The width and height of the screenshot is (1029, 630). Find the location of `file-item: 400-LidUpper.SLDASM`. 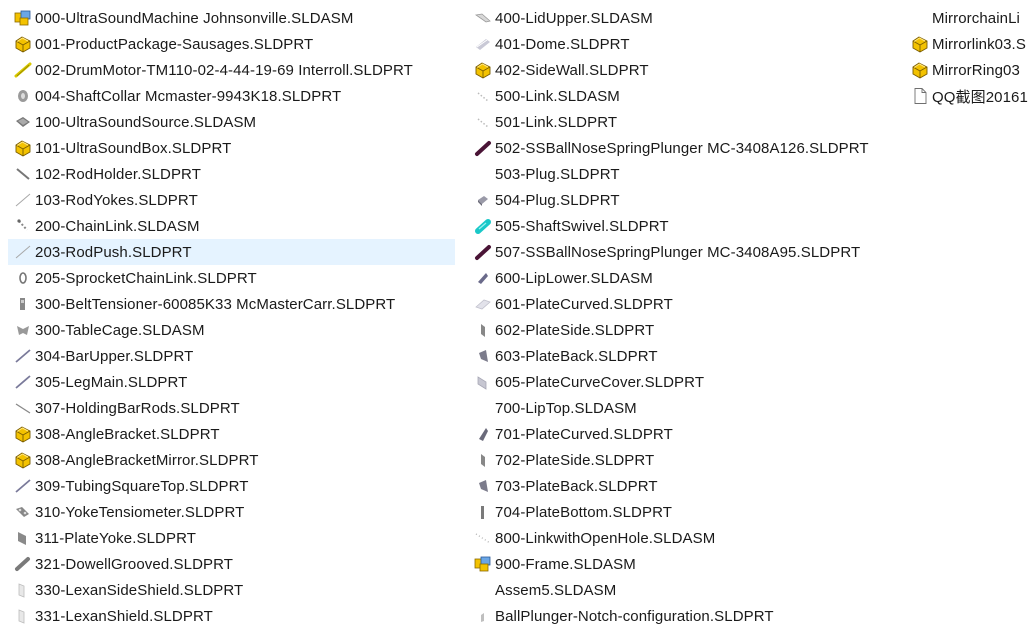

file-item: 400-LidUpper.SLDASM is located at coordinates (688, 18).